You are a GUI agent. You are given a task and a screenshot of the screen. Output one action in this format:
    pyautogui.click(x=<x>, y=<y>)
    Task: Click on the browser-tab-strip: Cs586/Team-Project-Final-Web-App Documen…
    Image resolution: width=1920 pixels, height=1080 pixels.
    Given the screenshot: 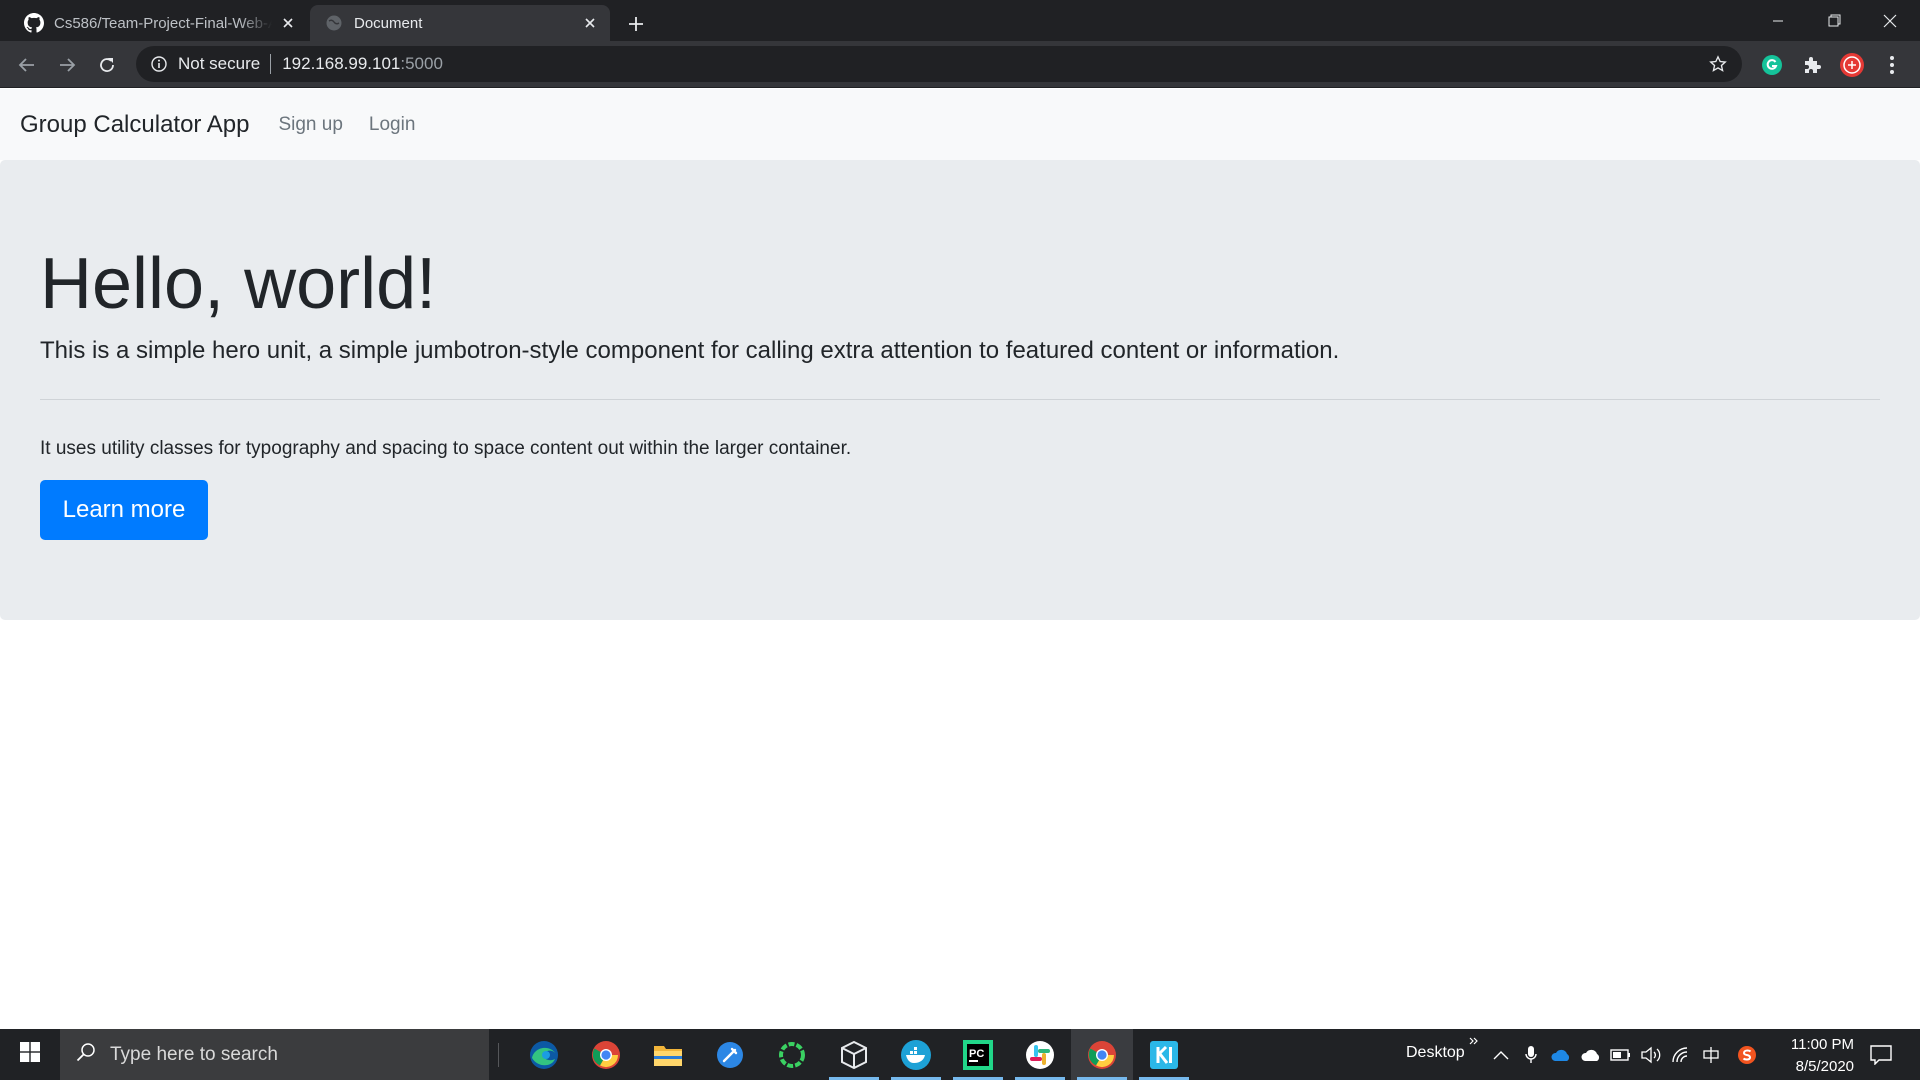 What is the action you would take?
    pyautogui.click(x=960, y=20)
    